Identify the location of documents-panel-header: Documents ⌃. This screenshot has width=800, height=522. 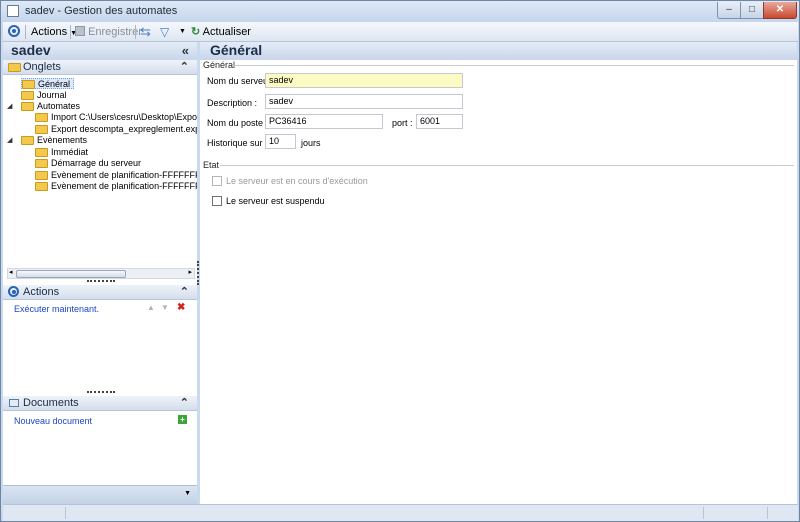
(100, 403).